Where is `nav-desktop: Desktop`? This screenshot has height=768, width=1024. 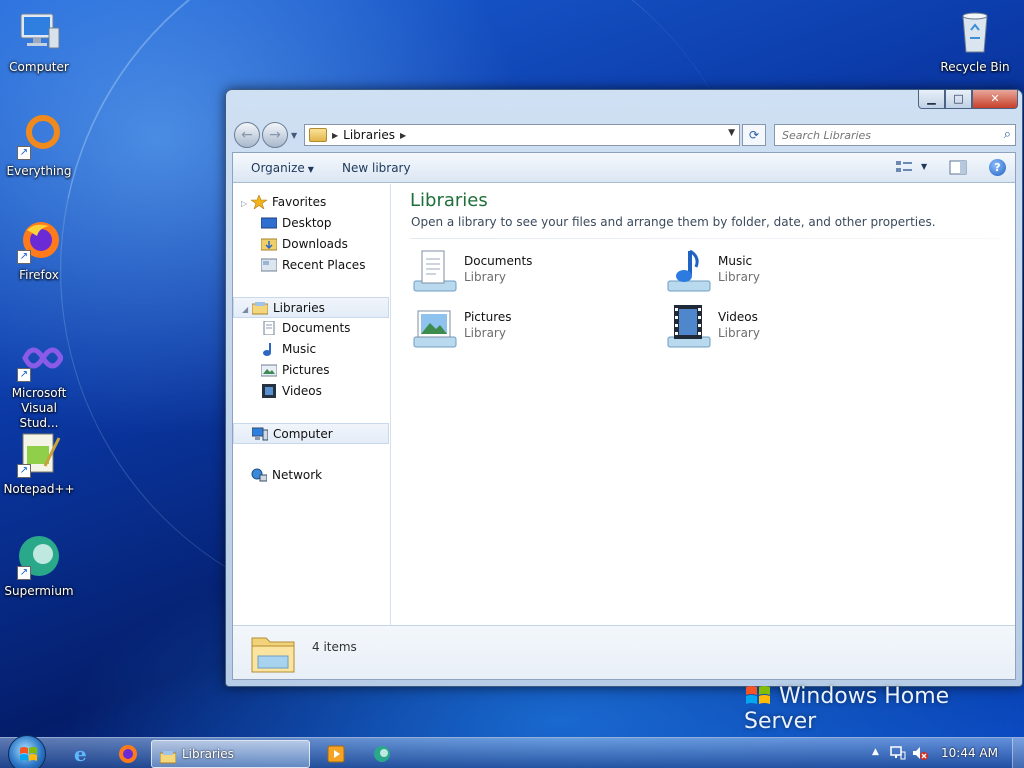
nav-desktop: Desktop is located at coordinates (311, 223).